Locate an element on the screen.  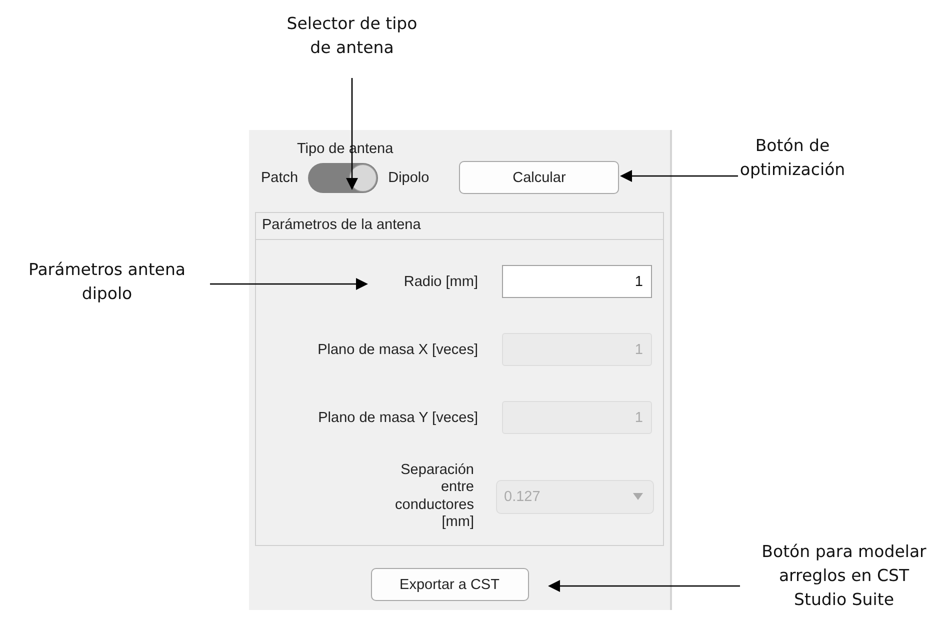
export-button: Exportar a CST is located at coordinates (449, 584).